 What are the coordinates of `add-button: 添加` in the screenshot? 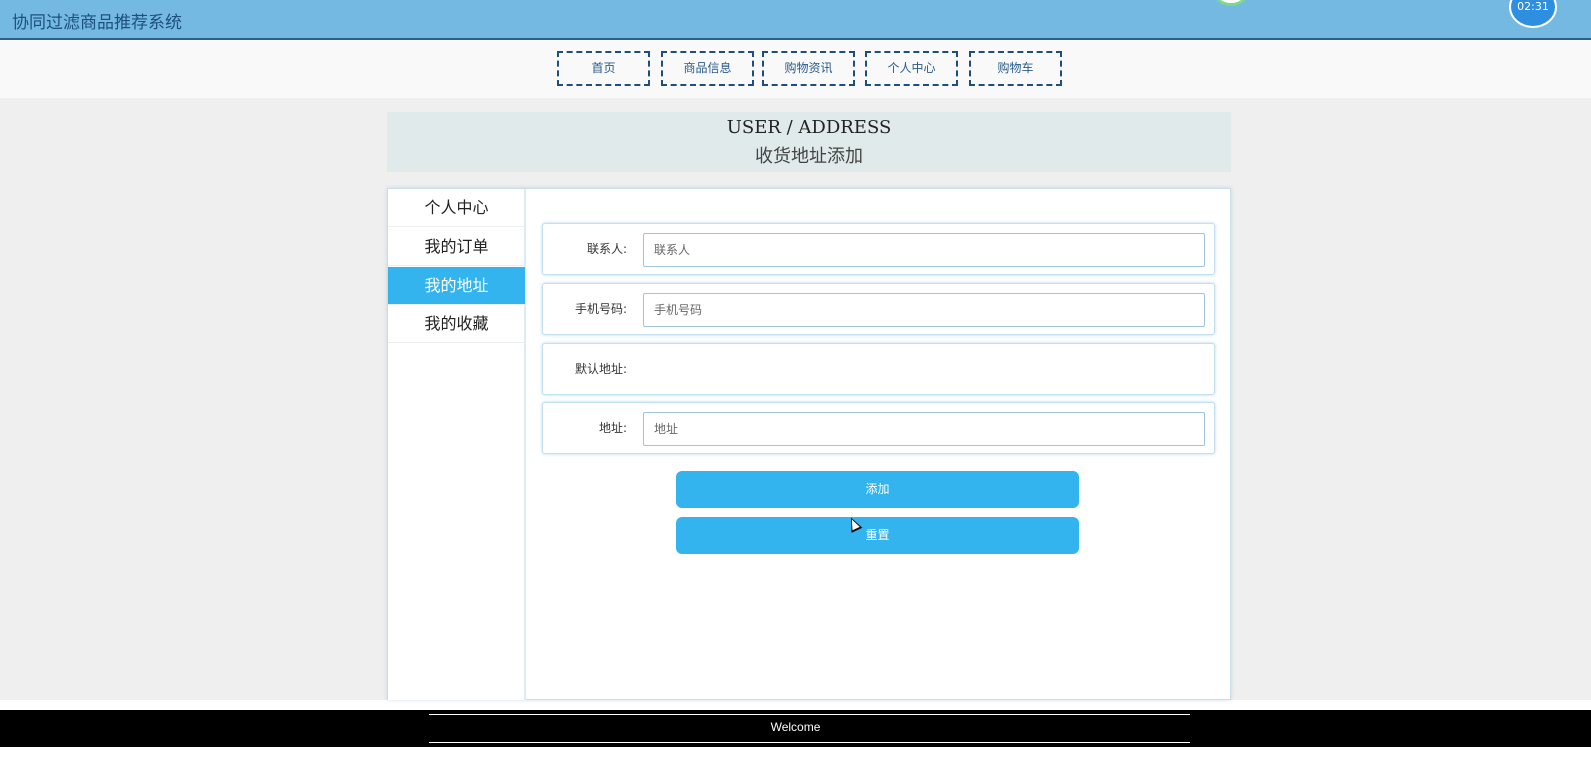 It's located at (877, 489).